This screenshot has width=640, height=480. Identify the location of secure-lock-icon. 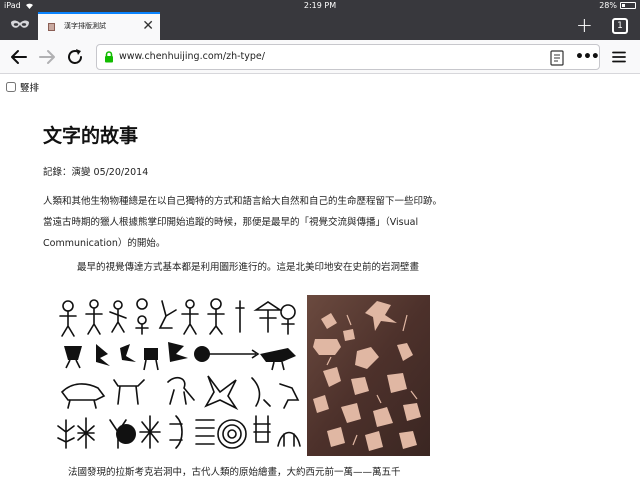
(109, 57).